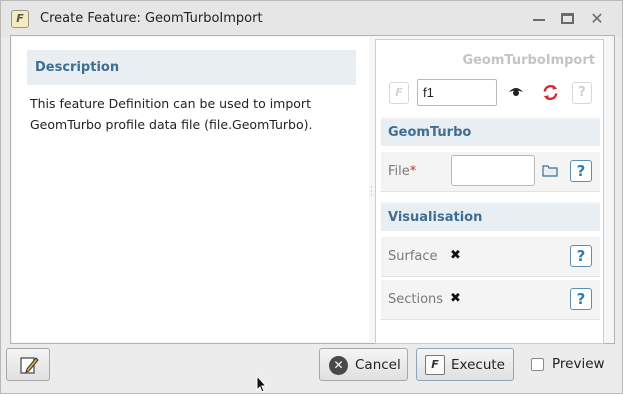 Image resolution: width=623 pixels, height=394 pixels. I want to click on feature-type-name: GeomTurboImport, so click(528, 60).